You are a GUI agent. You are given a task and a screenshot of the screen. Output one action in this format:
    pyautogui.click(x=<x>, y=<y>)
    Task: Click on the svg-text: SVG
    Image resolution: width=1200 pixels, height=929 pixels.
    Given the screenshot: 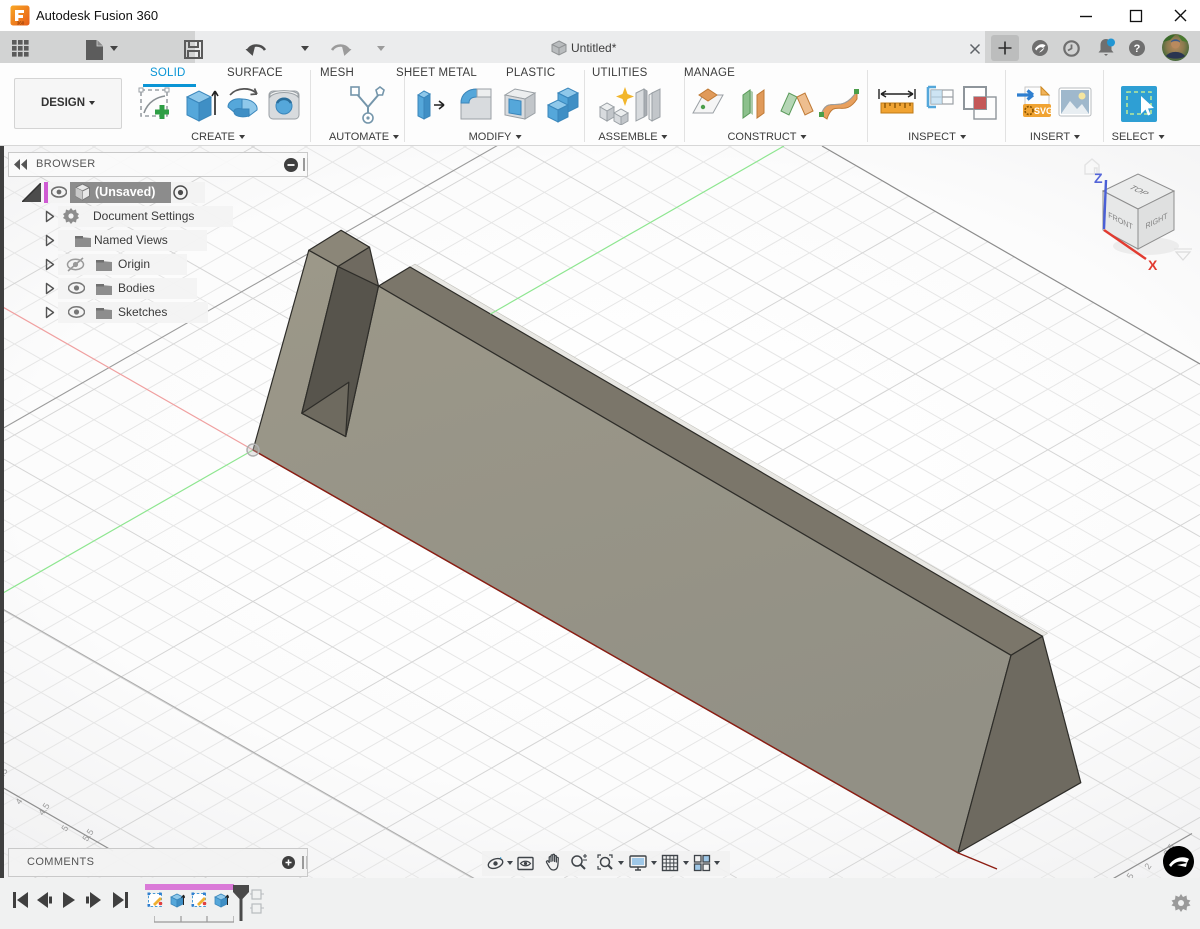 What is the action you would take?
    pyautogui.click(x=1043, y=111)
    